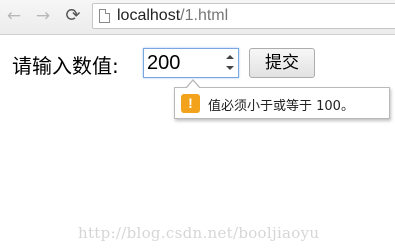 The image size is (395, 250). Describe the element at coordinates (73, 16) in the screenshot. I see `reload-icon: ⟳` at that location.